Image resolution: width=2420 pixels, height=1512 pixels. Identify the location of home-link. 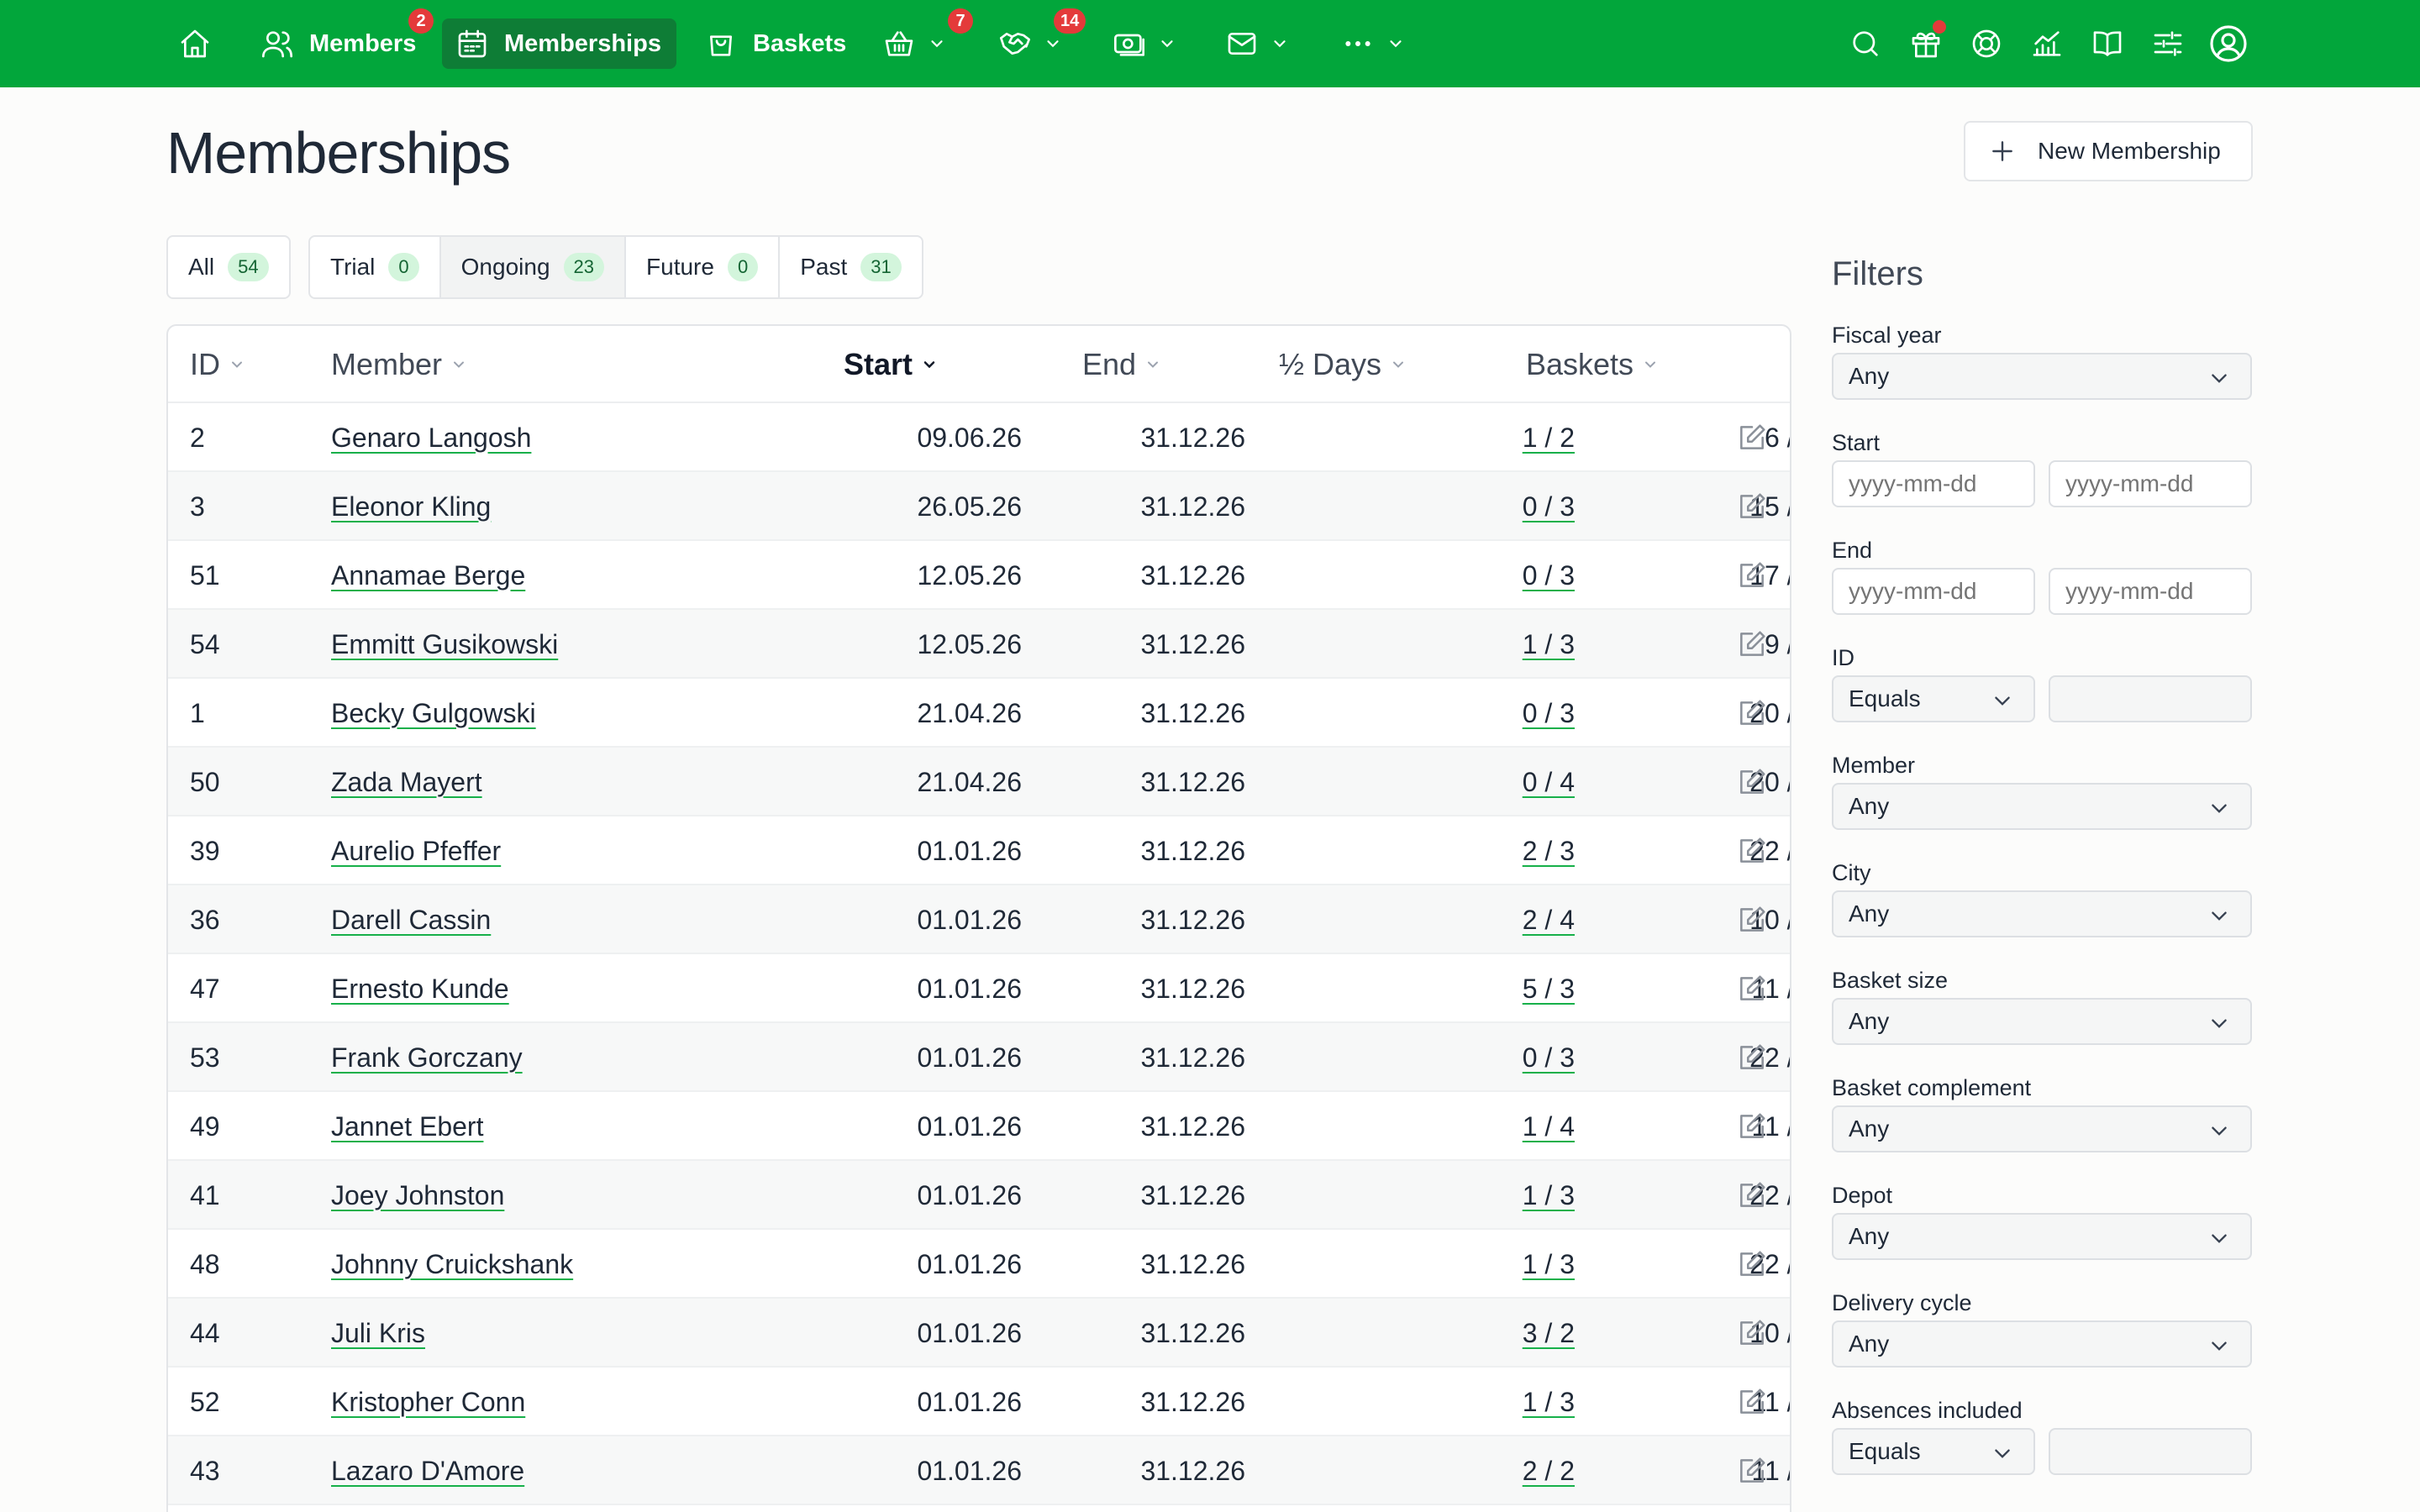
(195, 43).